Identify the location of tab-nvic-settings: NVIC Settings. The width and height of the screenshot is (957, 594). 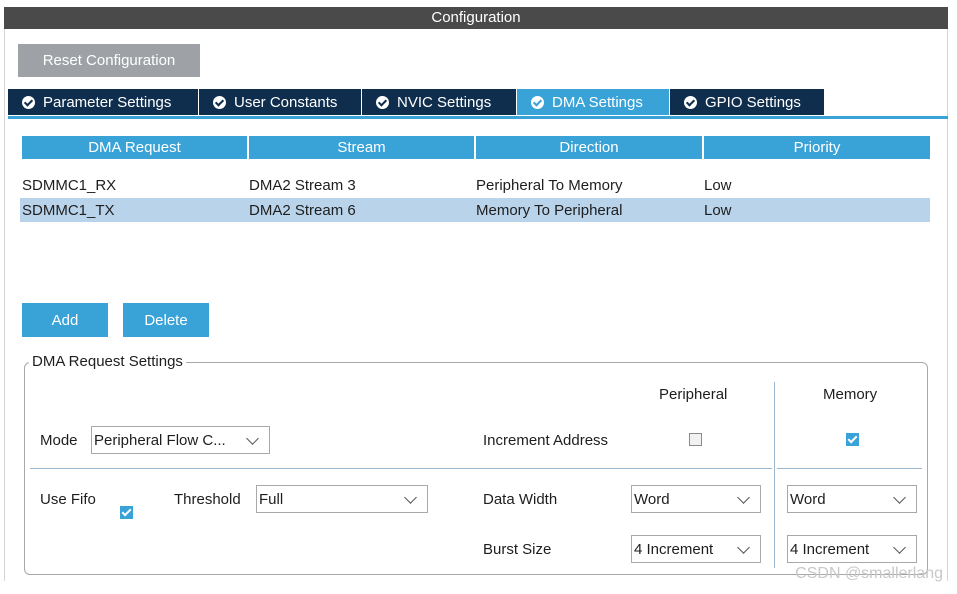
(439, 102).